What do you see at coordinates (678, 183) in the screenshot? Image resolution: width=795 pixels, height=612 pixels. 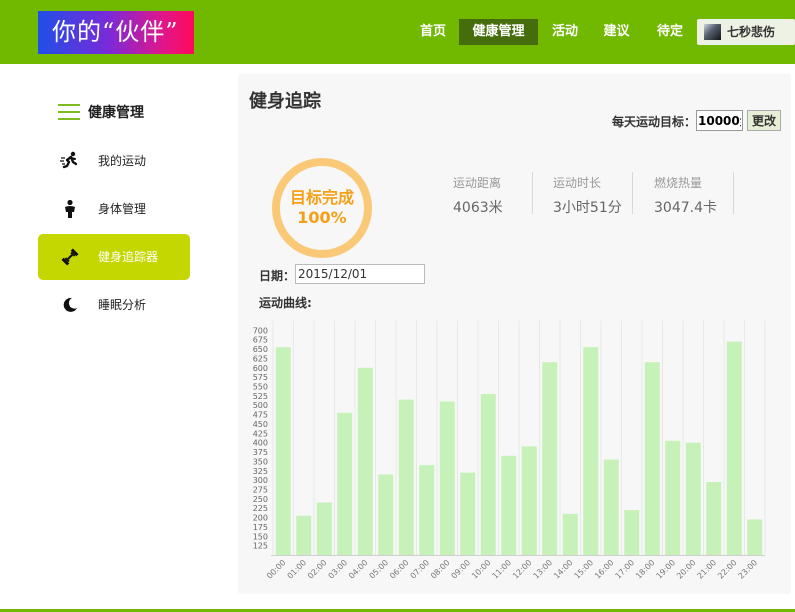 I see `stat-label: 燃烧热量` at bounding box center [678, 183].